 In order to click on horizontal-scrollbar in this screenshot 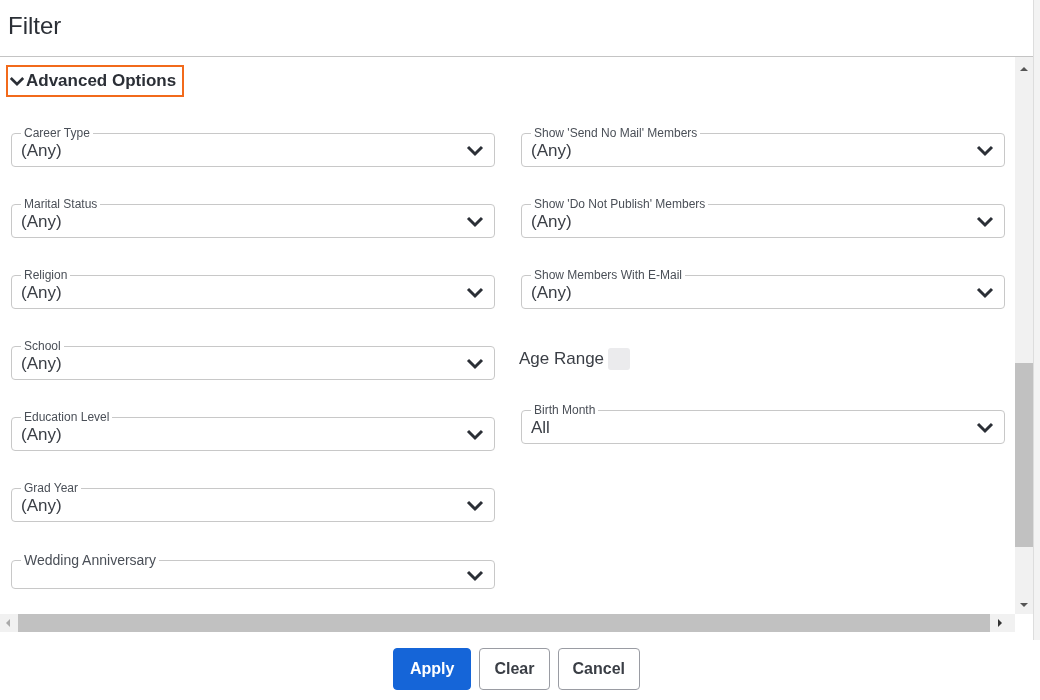, I will do `click(507, 623)`.